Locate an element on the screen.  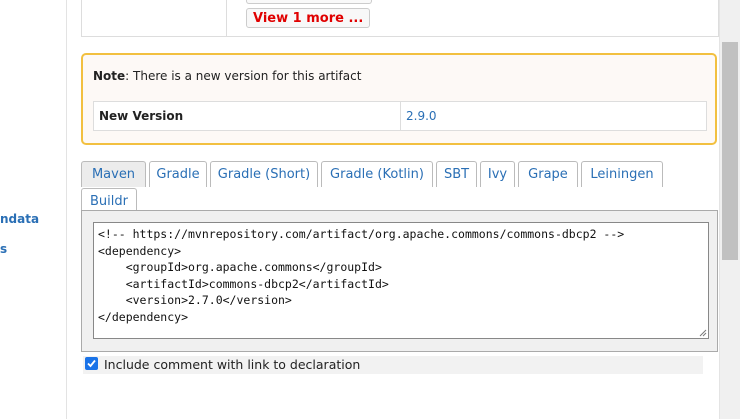
previous-version-button is located at coordinates (309, 2).